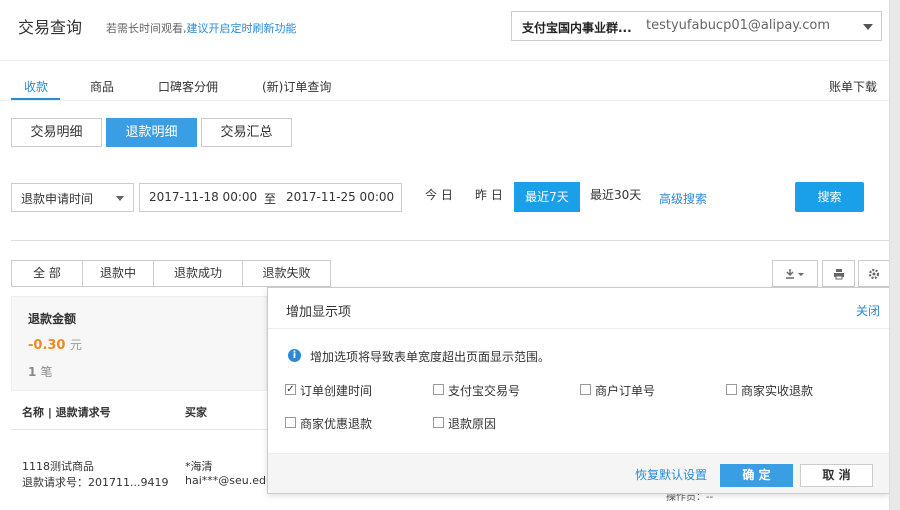 Image resolution: width=900 pixels, height=510 pixels. Describe the element at coordinates (683, 198) in the screenshot. I see `advanced-search-link: 高级搜索` at that location.